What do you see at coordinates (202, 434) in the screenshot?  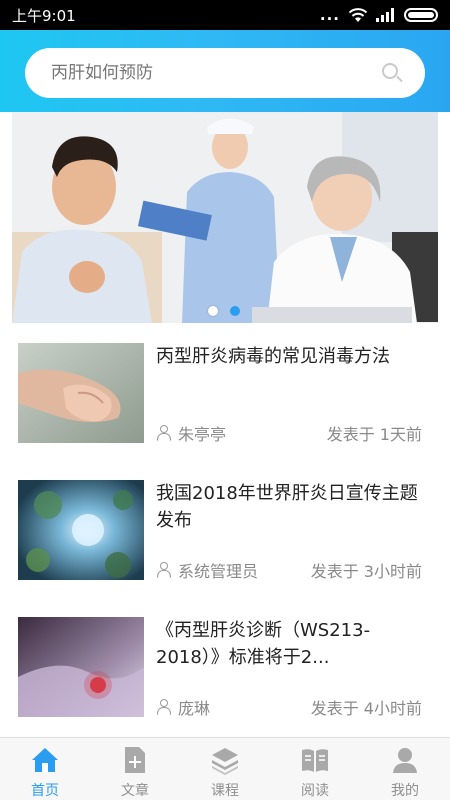 I see `author-name: 朱亭亭` at bounding box center [202, 434].